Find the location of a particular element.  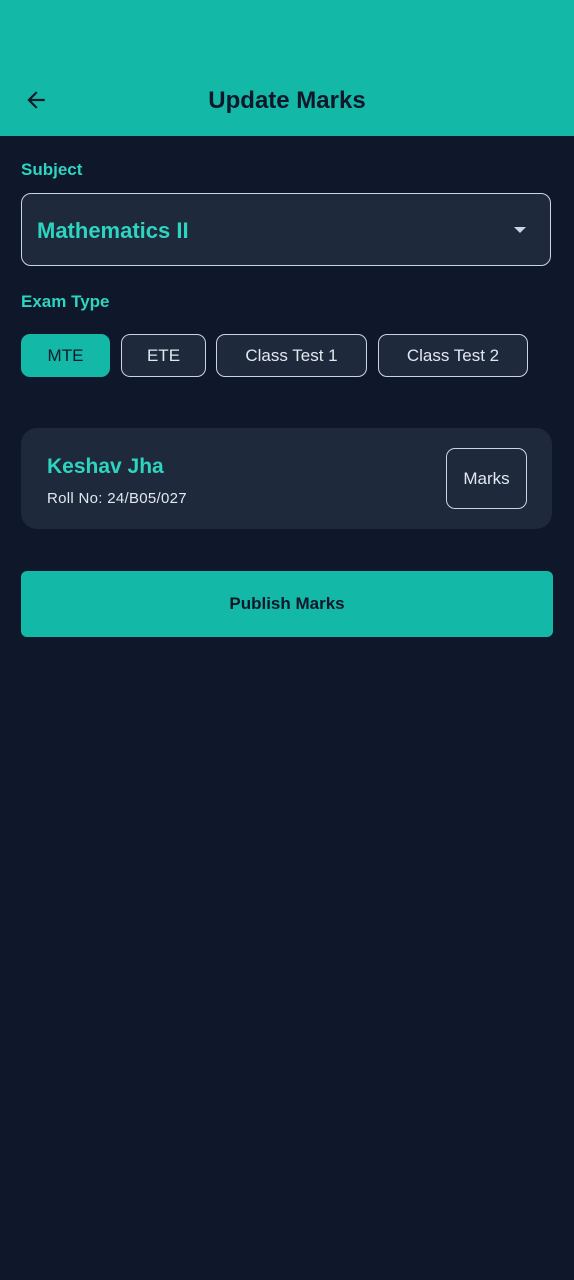

student-name: Keshav Jha is located at coordinates (105, 466).